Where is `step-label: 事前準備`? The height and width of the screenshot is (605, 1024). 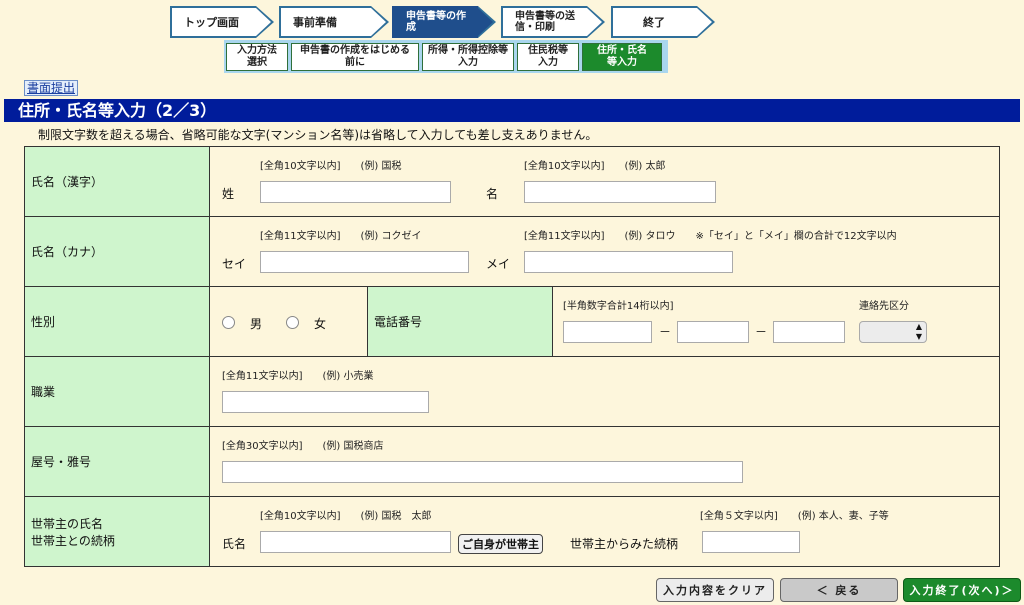 step-label: 事前準備 is located at coordinates (315, 22).